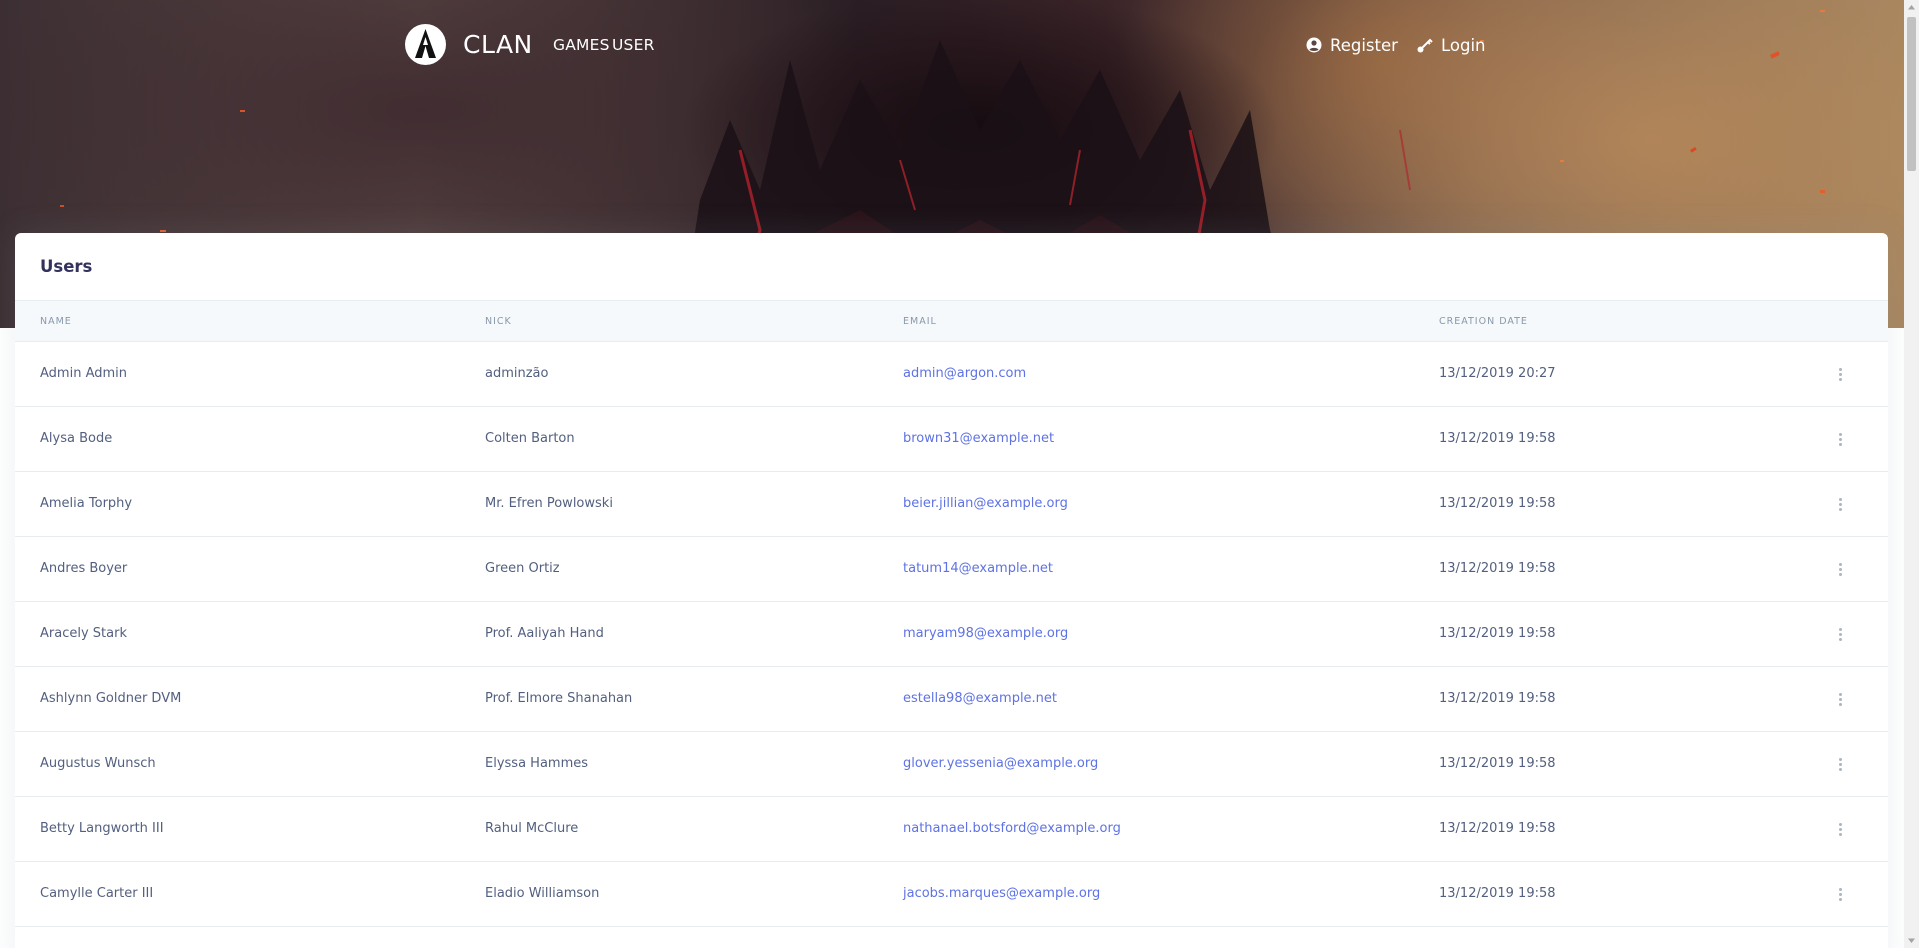 Image resolution: width=1919 pixels, height=948 pixels. I want to click on user-name: Betty Langworth III, so click(102, 828).